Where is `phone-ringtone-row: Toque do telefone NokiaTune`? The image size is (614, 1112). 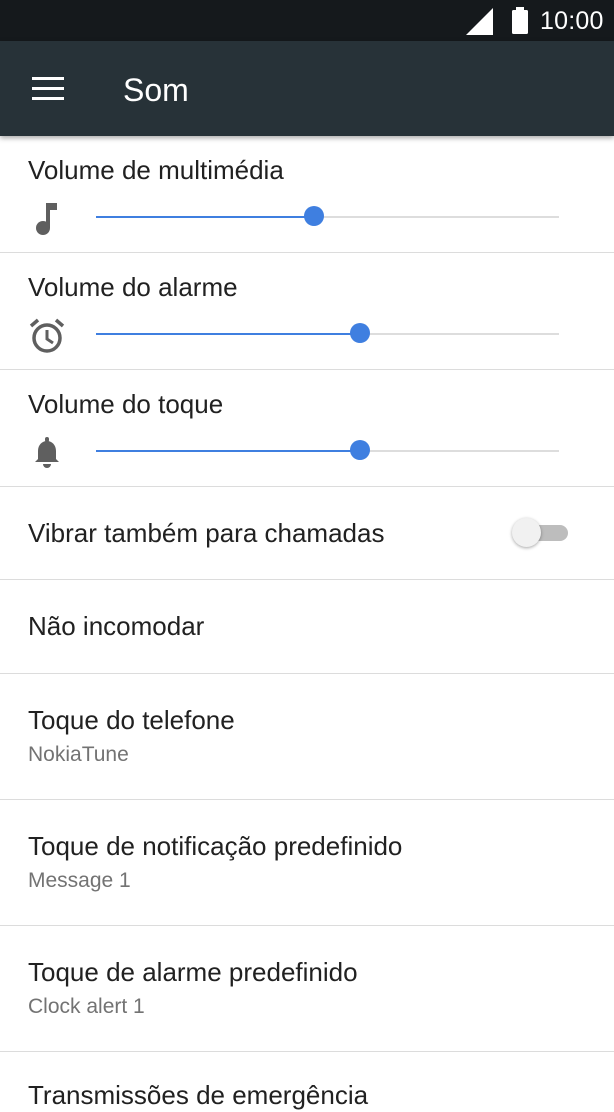 phone-ringtone-row: Toque do telefone NokiaTune is located at coordinates (307, 737).